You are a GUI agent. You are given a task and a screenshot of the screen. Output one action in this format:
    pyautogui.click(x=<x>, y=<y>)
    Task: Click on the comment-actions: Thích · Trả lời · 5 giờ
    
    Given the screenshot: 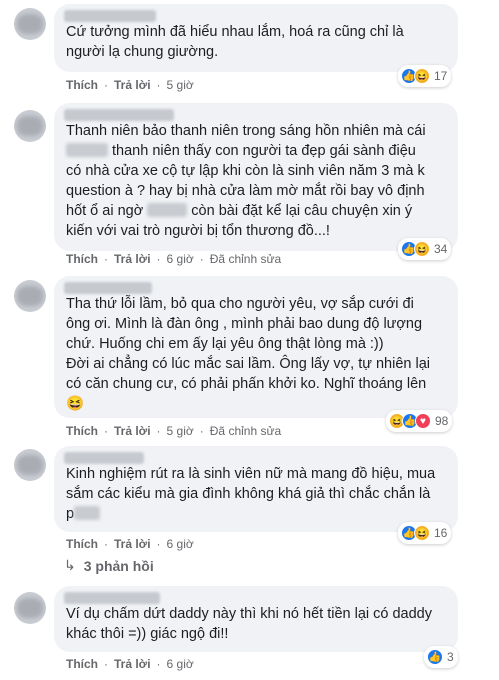 What is the action you would take?
    pyautogui.click(x=130, y=85)
    